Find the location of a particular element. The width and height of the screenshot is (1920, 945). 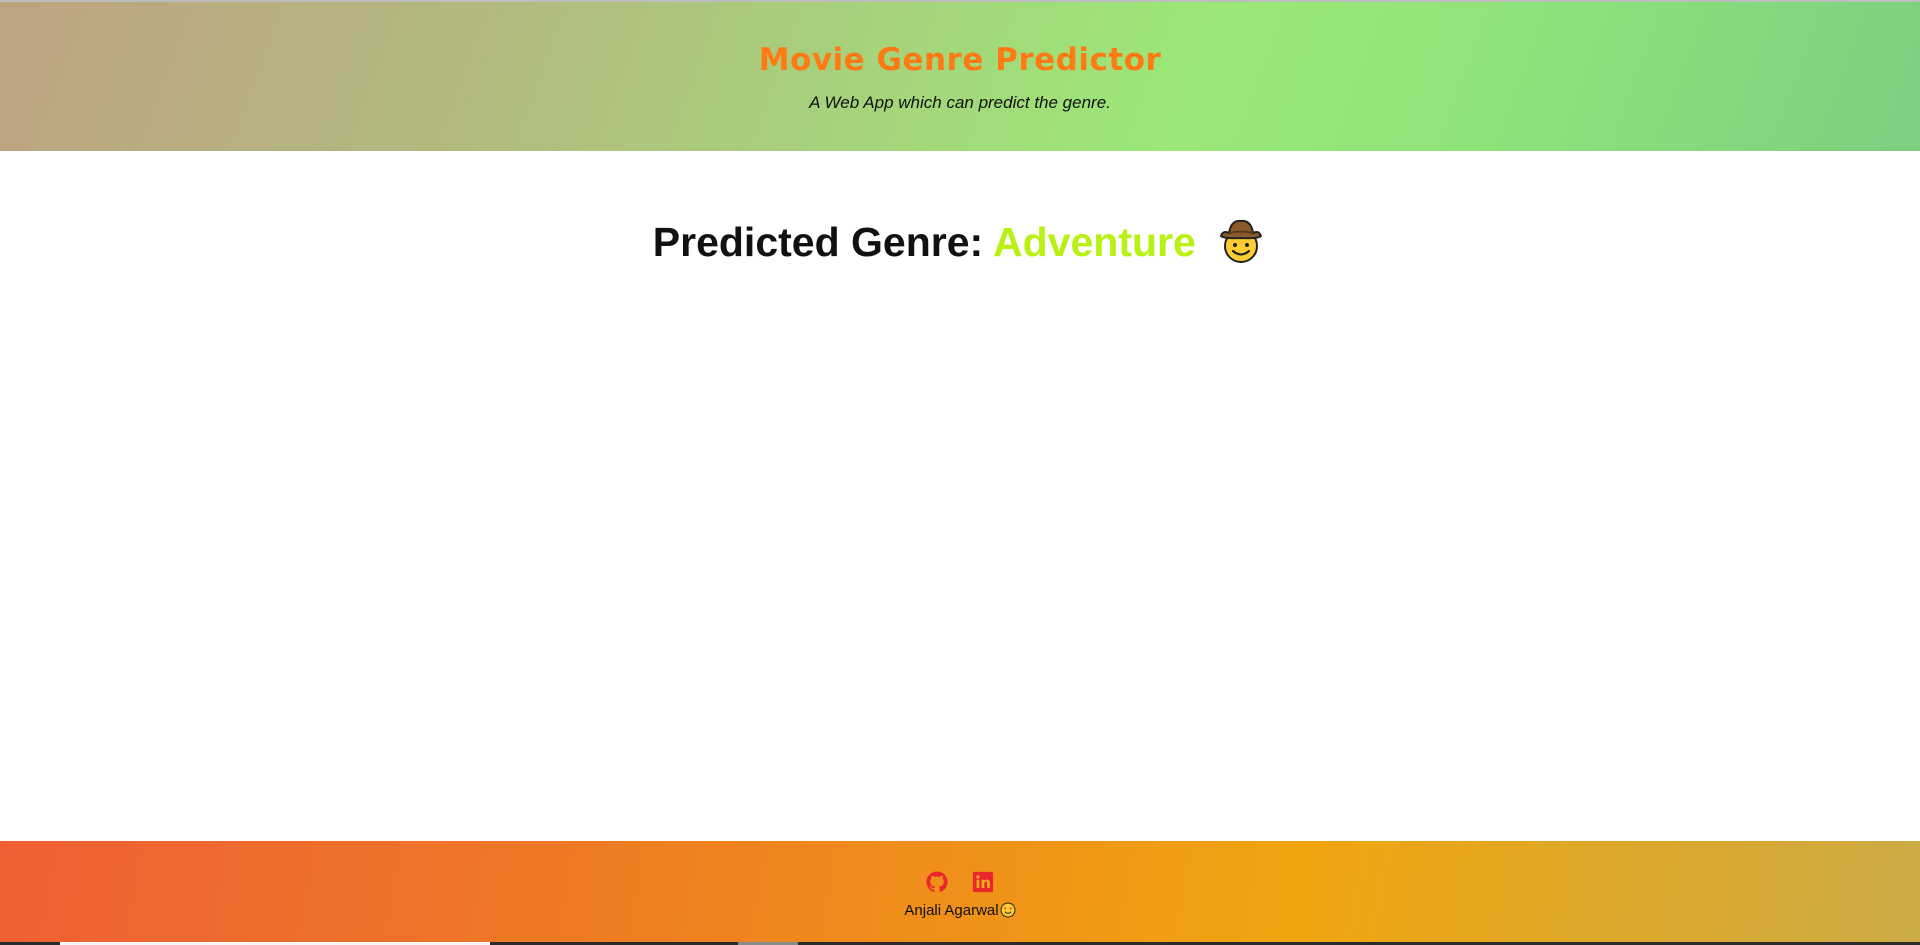

app-title: Movie Genre Predictor is located at coordinates (960, 60).